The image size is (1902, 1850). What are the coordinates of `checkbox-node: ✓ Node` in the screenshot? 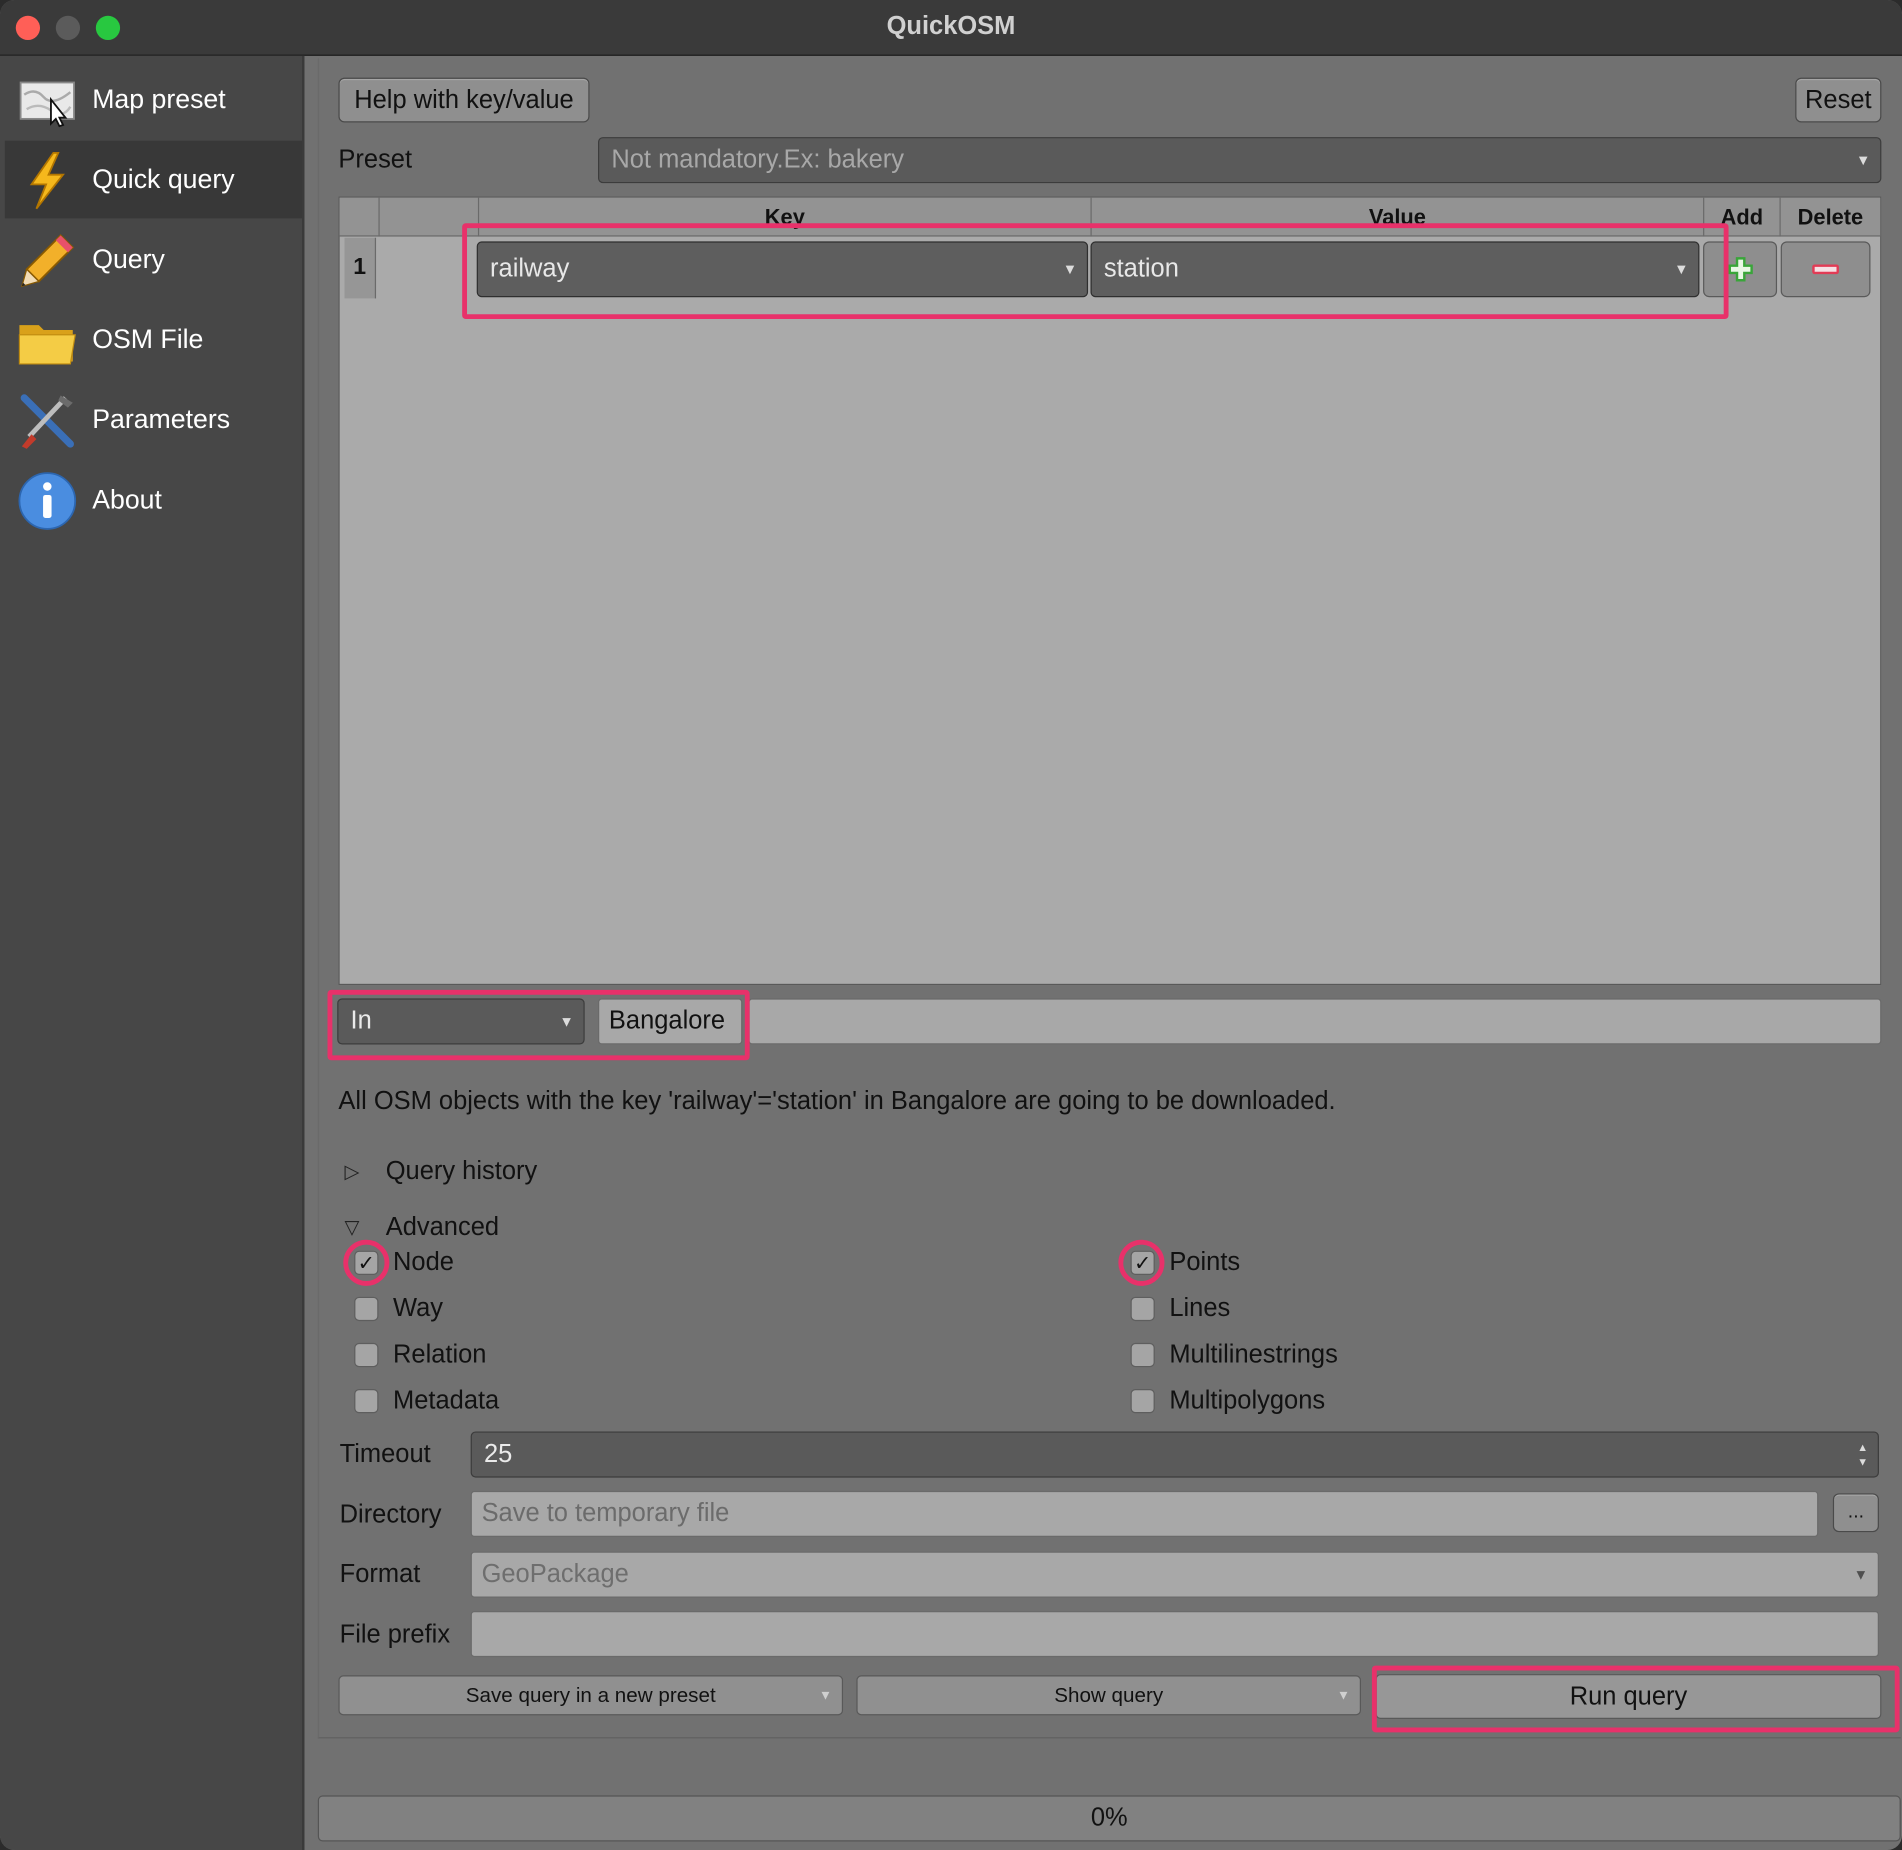 It's located at (404, 1262).